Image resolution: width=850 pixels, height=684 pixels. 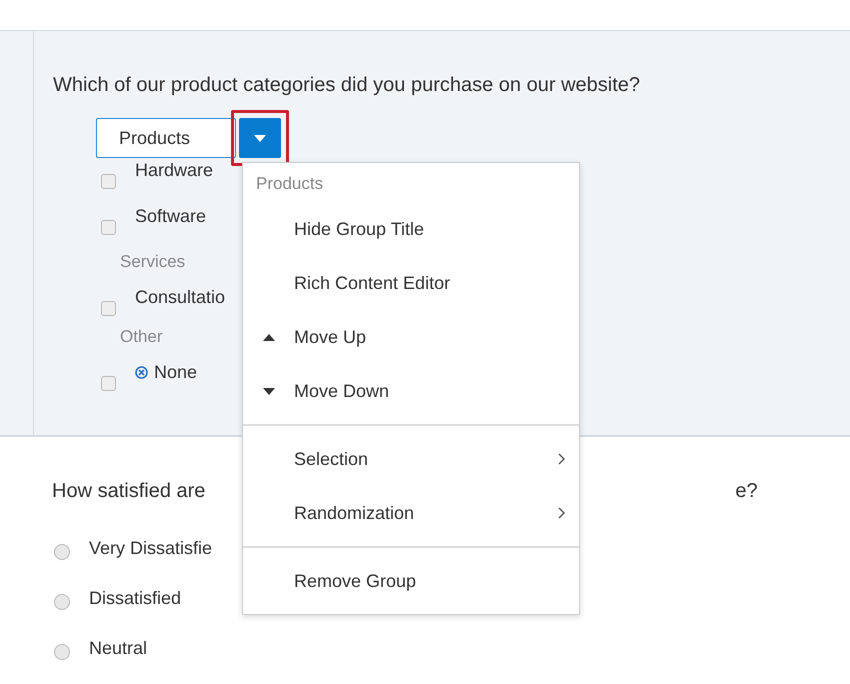 What do you see at coordinates (166, 138) in the screenshot?
I see `group-name-field: Products` at bounding box center [166, 138].